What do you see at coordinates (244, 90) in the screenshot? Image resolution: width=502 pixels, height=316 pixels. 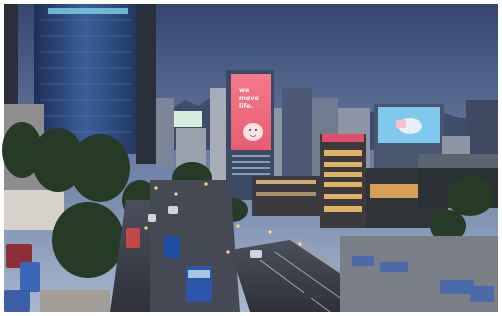 I see `billboard-text-line-1: we` at bounding box center [244, 90].